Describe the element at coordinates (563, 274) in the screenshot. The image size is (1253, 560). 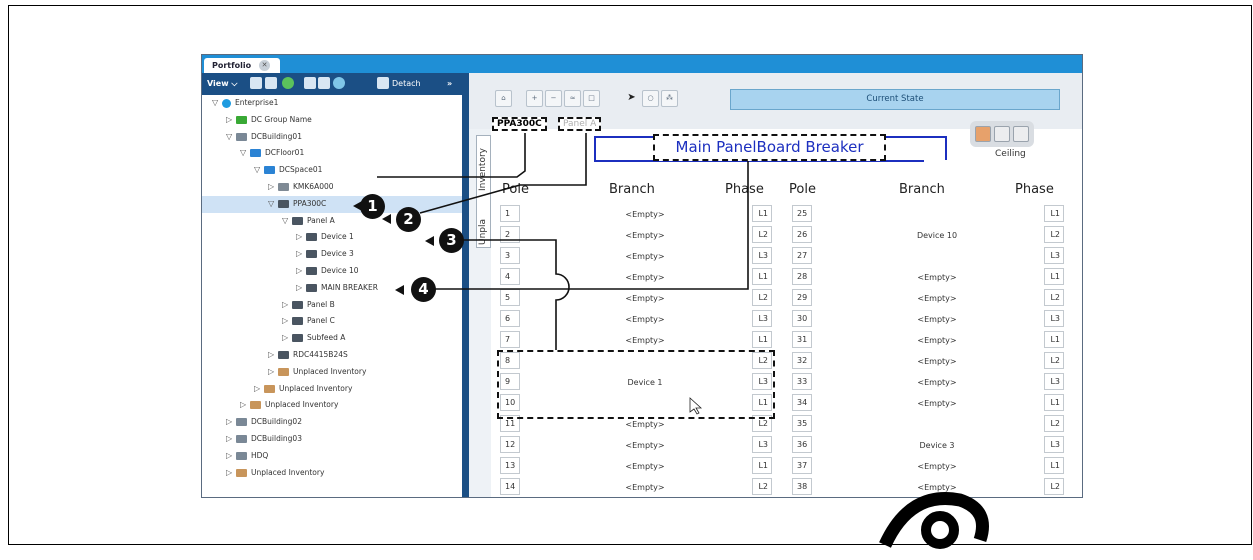
I see `callout-lines` at that location.